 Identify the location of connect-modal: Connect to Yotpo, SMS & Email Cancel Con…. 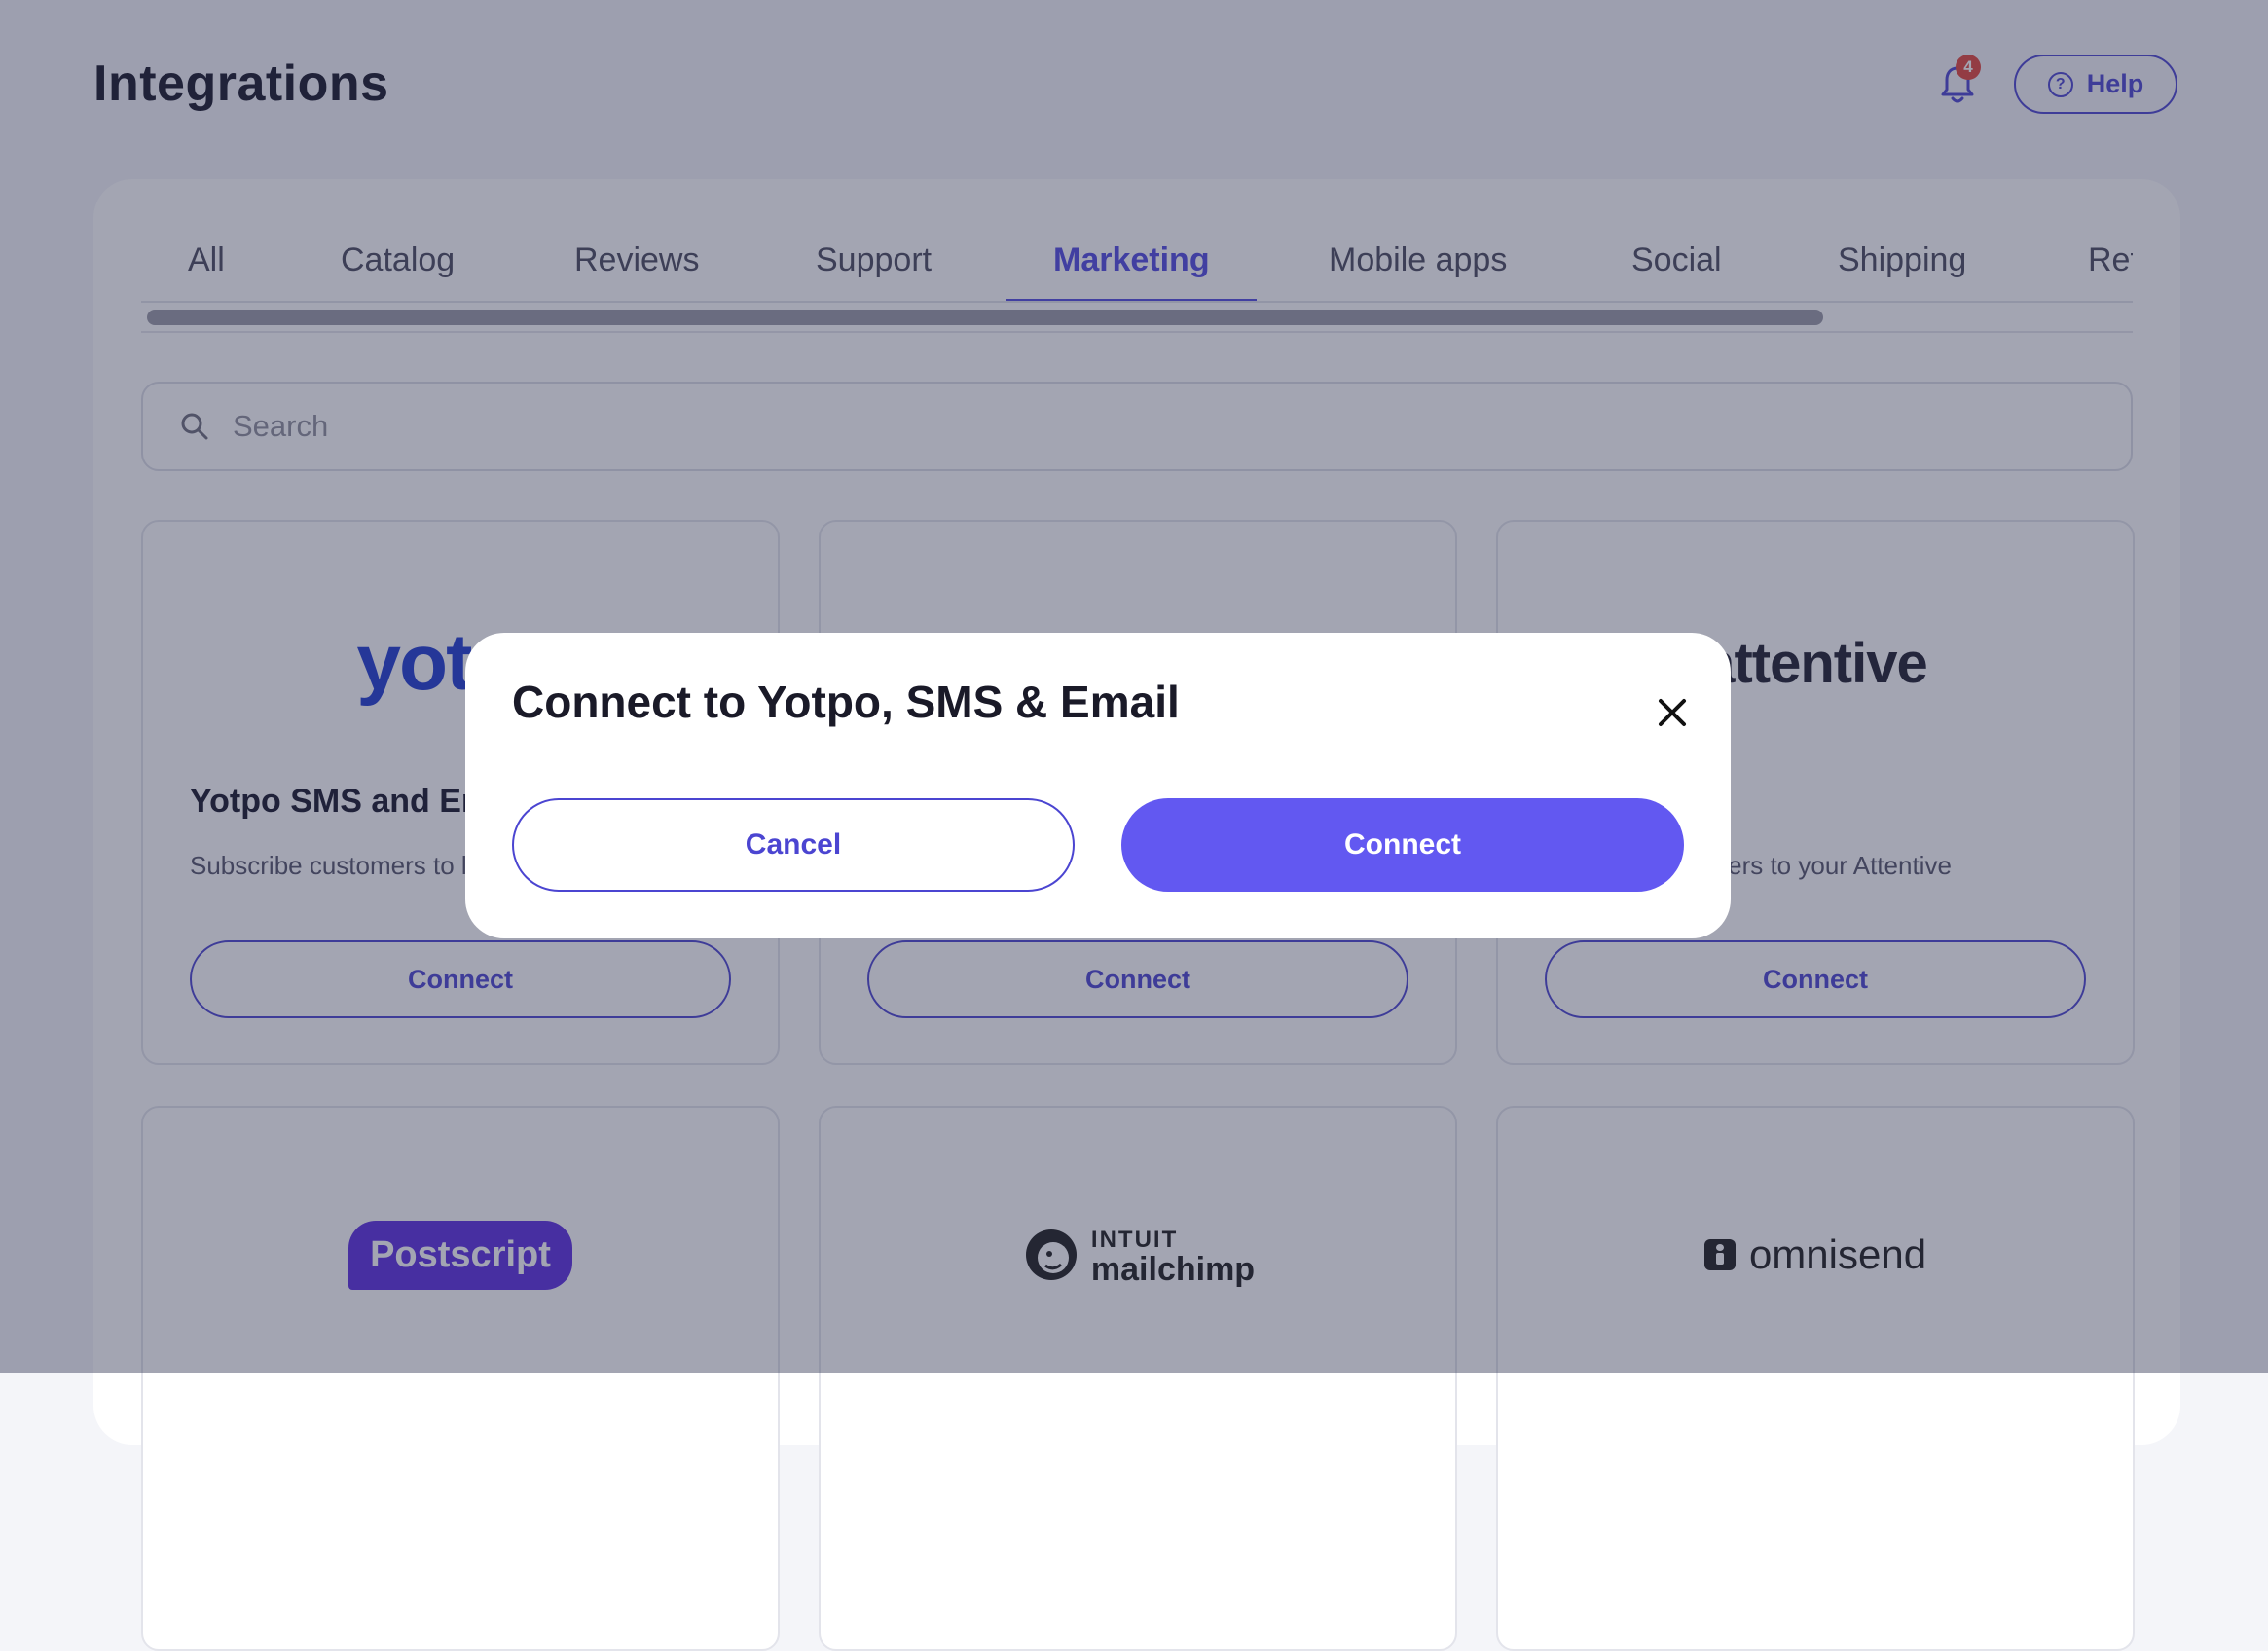
(1098, 785).